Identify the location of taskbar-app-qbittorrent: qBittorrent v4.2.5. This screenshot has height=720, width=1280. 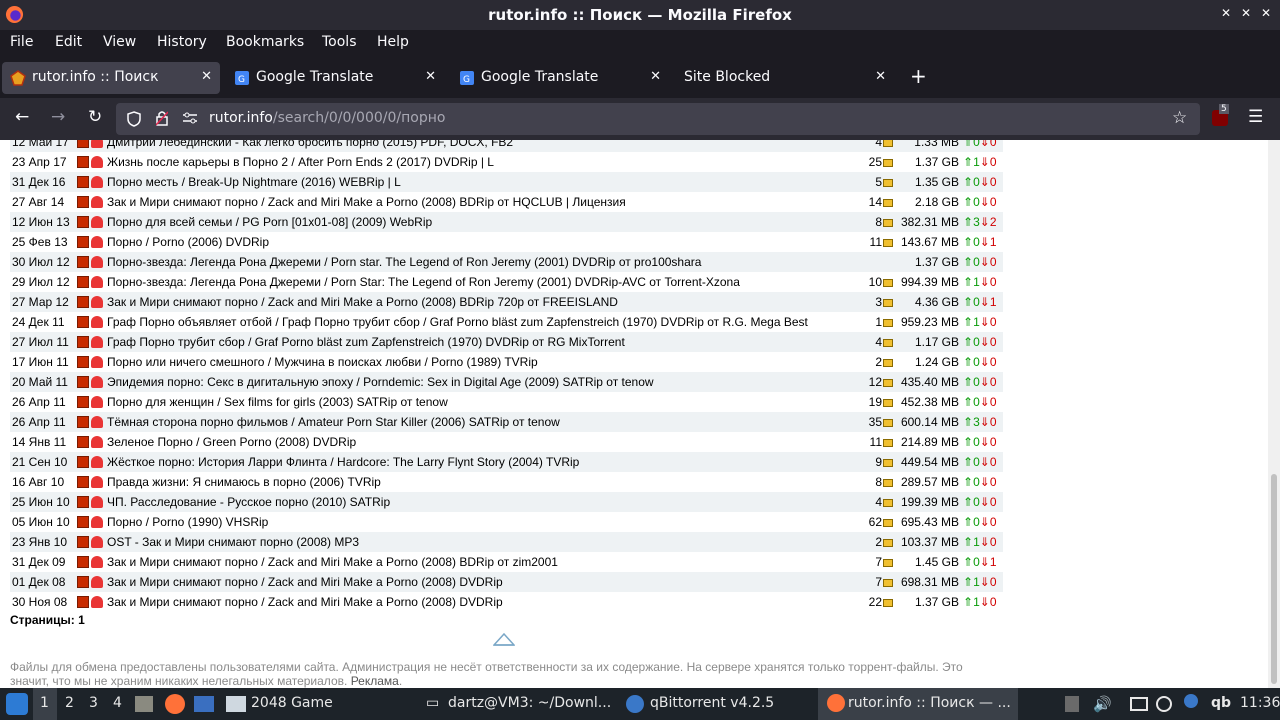
(712, 703).